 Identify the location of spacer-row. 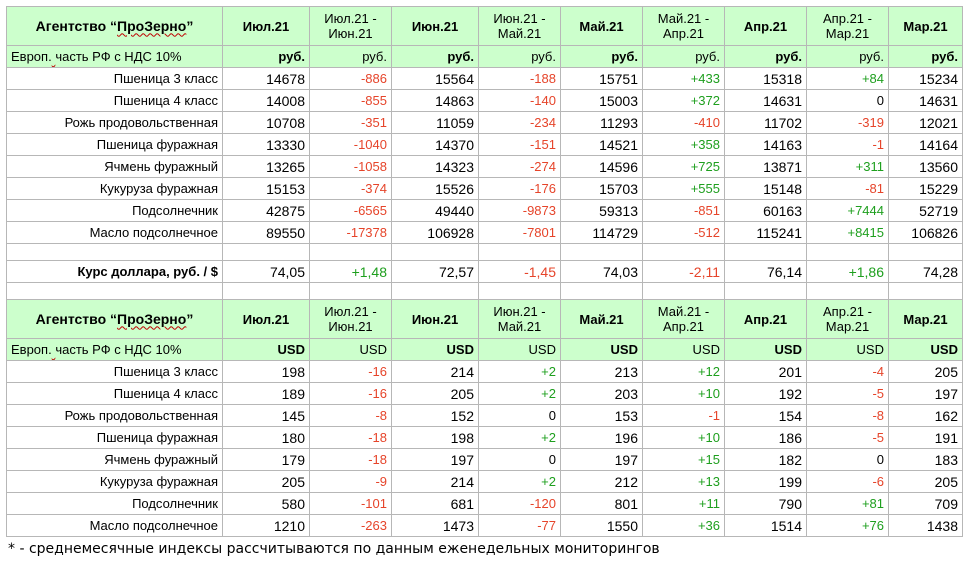
(484, 252).